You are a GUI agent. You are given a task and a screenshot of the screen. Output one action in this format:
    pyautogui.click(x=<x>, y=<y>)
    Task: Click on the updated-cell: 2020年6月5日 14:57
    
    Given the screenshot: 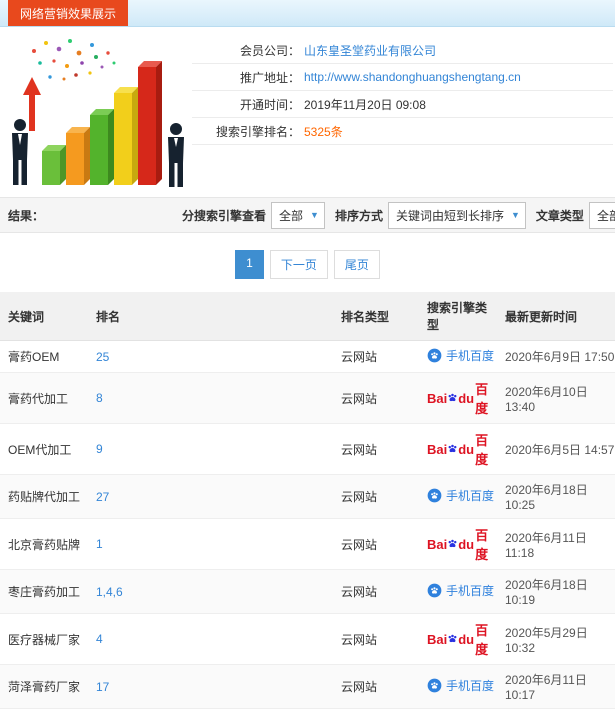 What is the action you would take?
    pyautogui.click(x=556, y=449)
    